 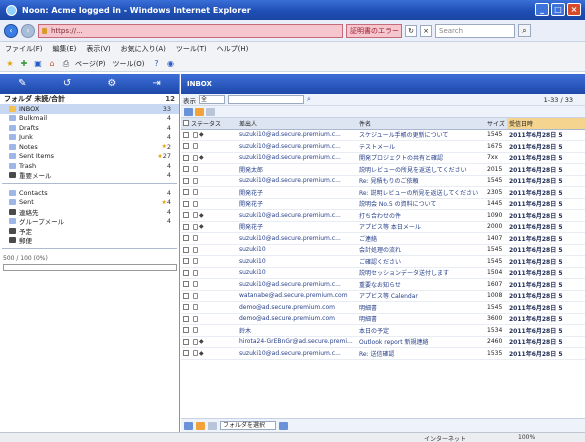 I want to click on from-cell: suzuki10, so click(x=297, y=250).